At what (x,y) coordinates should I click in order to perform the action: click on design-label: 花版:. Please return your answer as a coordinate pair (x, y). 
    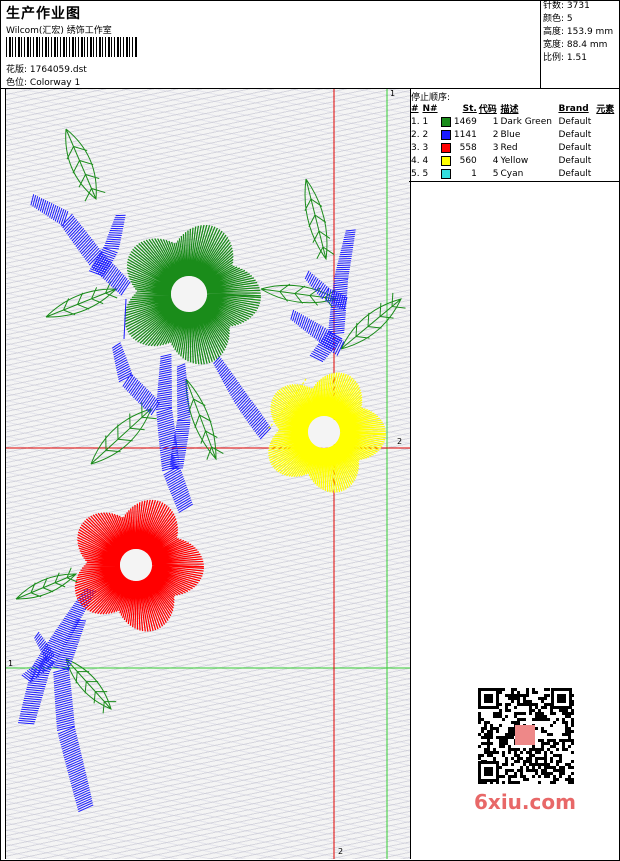
    Looking at the image, I should click on (17, 70).